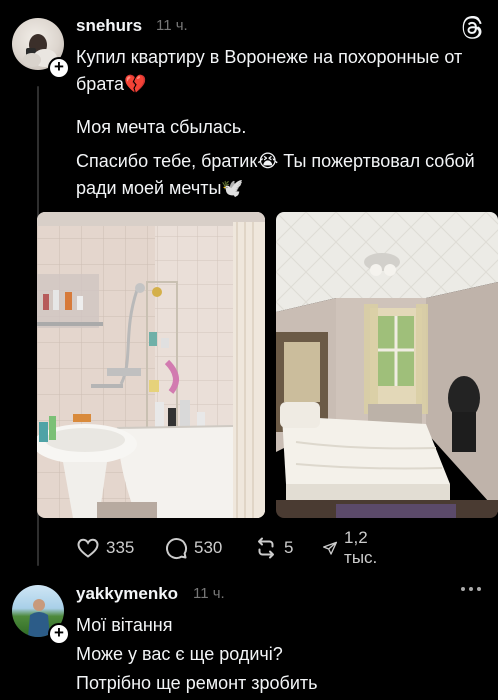  I want to click on post-time: 11 ч., so click(172, 25).